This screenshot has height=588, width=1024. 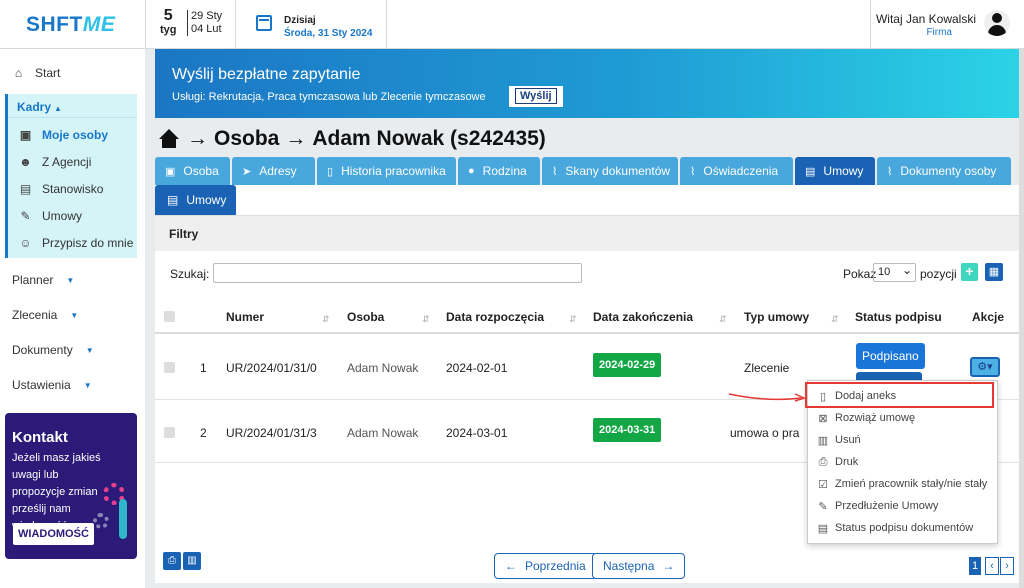 What do you see at coordinates (618, 171) in the screenshot?
I see `tab-label: Skany dokumentów` at bounding box center [618, 171].